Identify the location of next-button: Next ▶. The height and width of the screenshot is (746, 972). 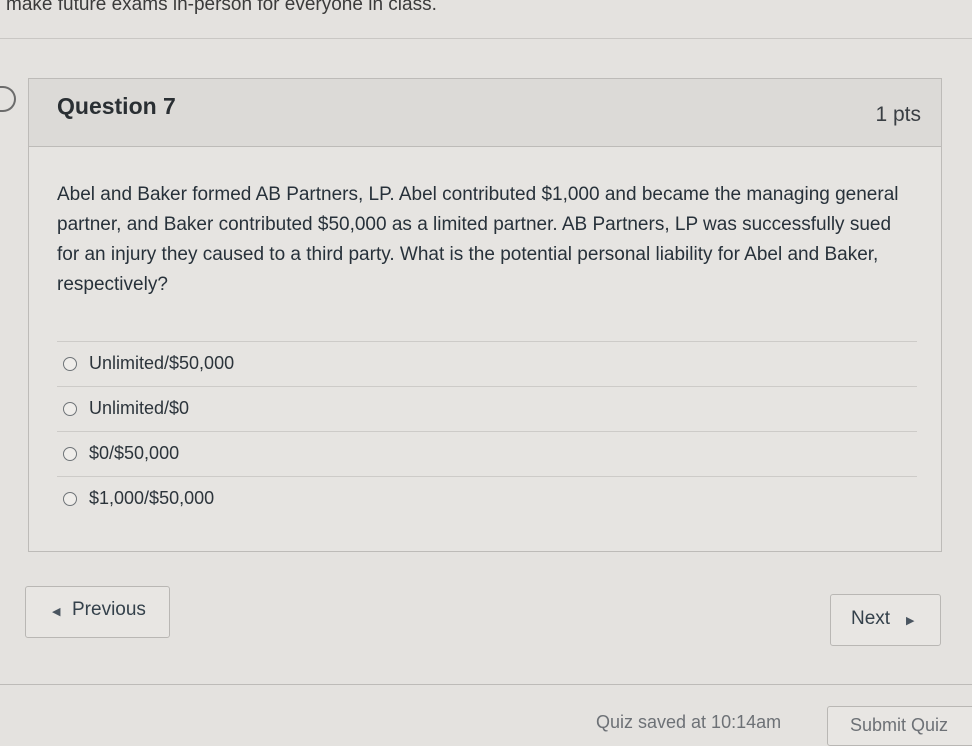
(885, 620).